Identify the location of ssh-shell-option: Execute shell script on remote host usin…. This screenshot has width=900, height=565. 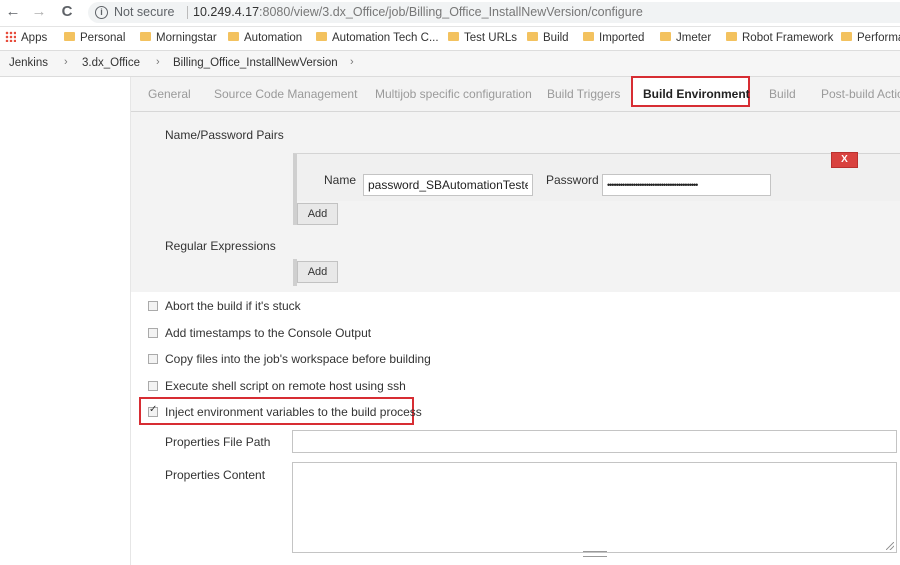
(277, 386).